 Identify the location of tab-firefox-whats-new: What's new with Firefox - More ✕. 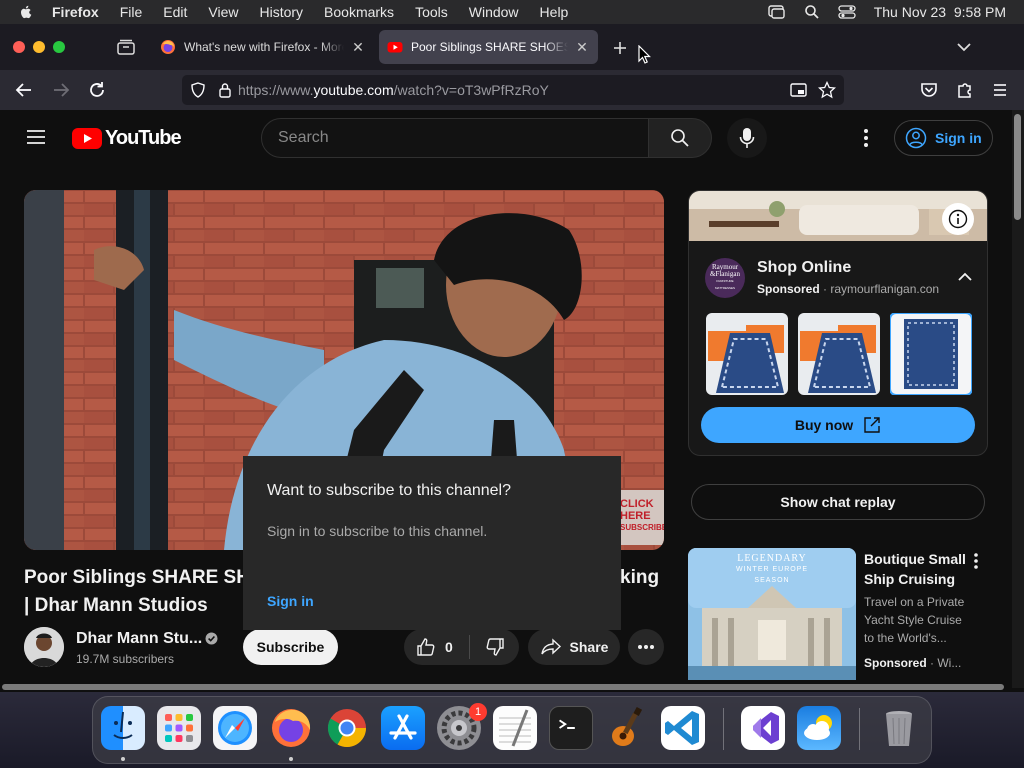
(263, 47).